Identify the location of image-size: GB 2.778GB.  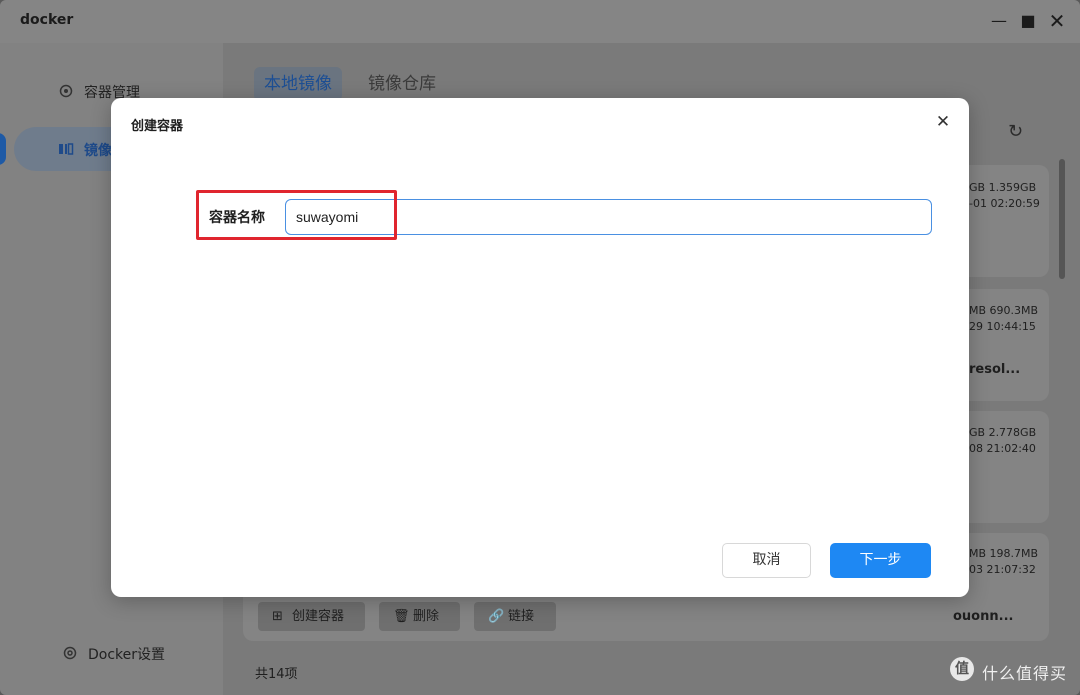
(1003, 432).